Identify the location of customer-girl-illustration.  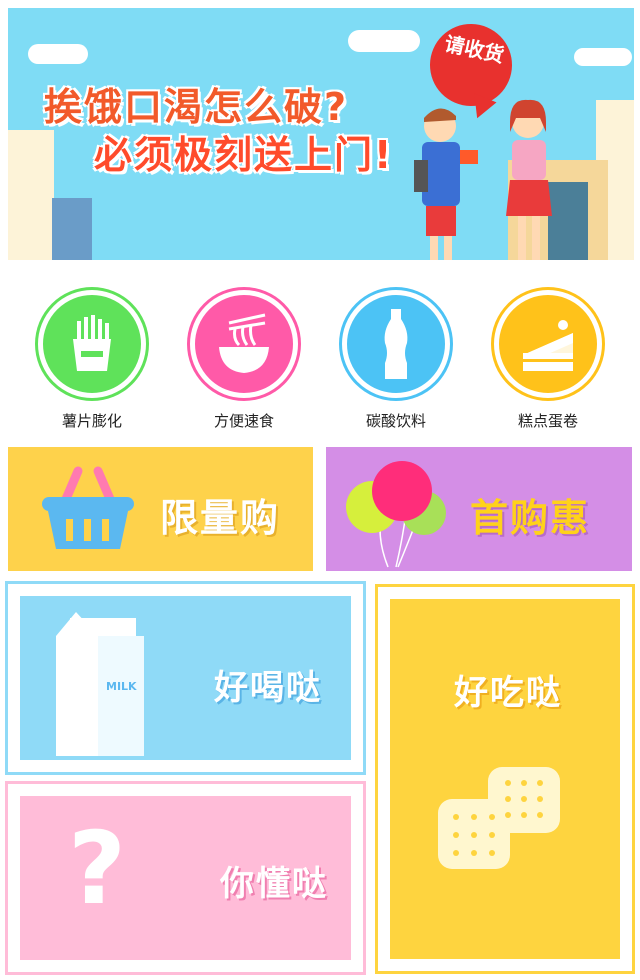
(529, 179).